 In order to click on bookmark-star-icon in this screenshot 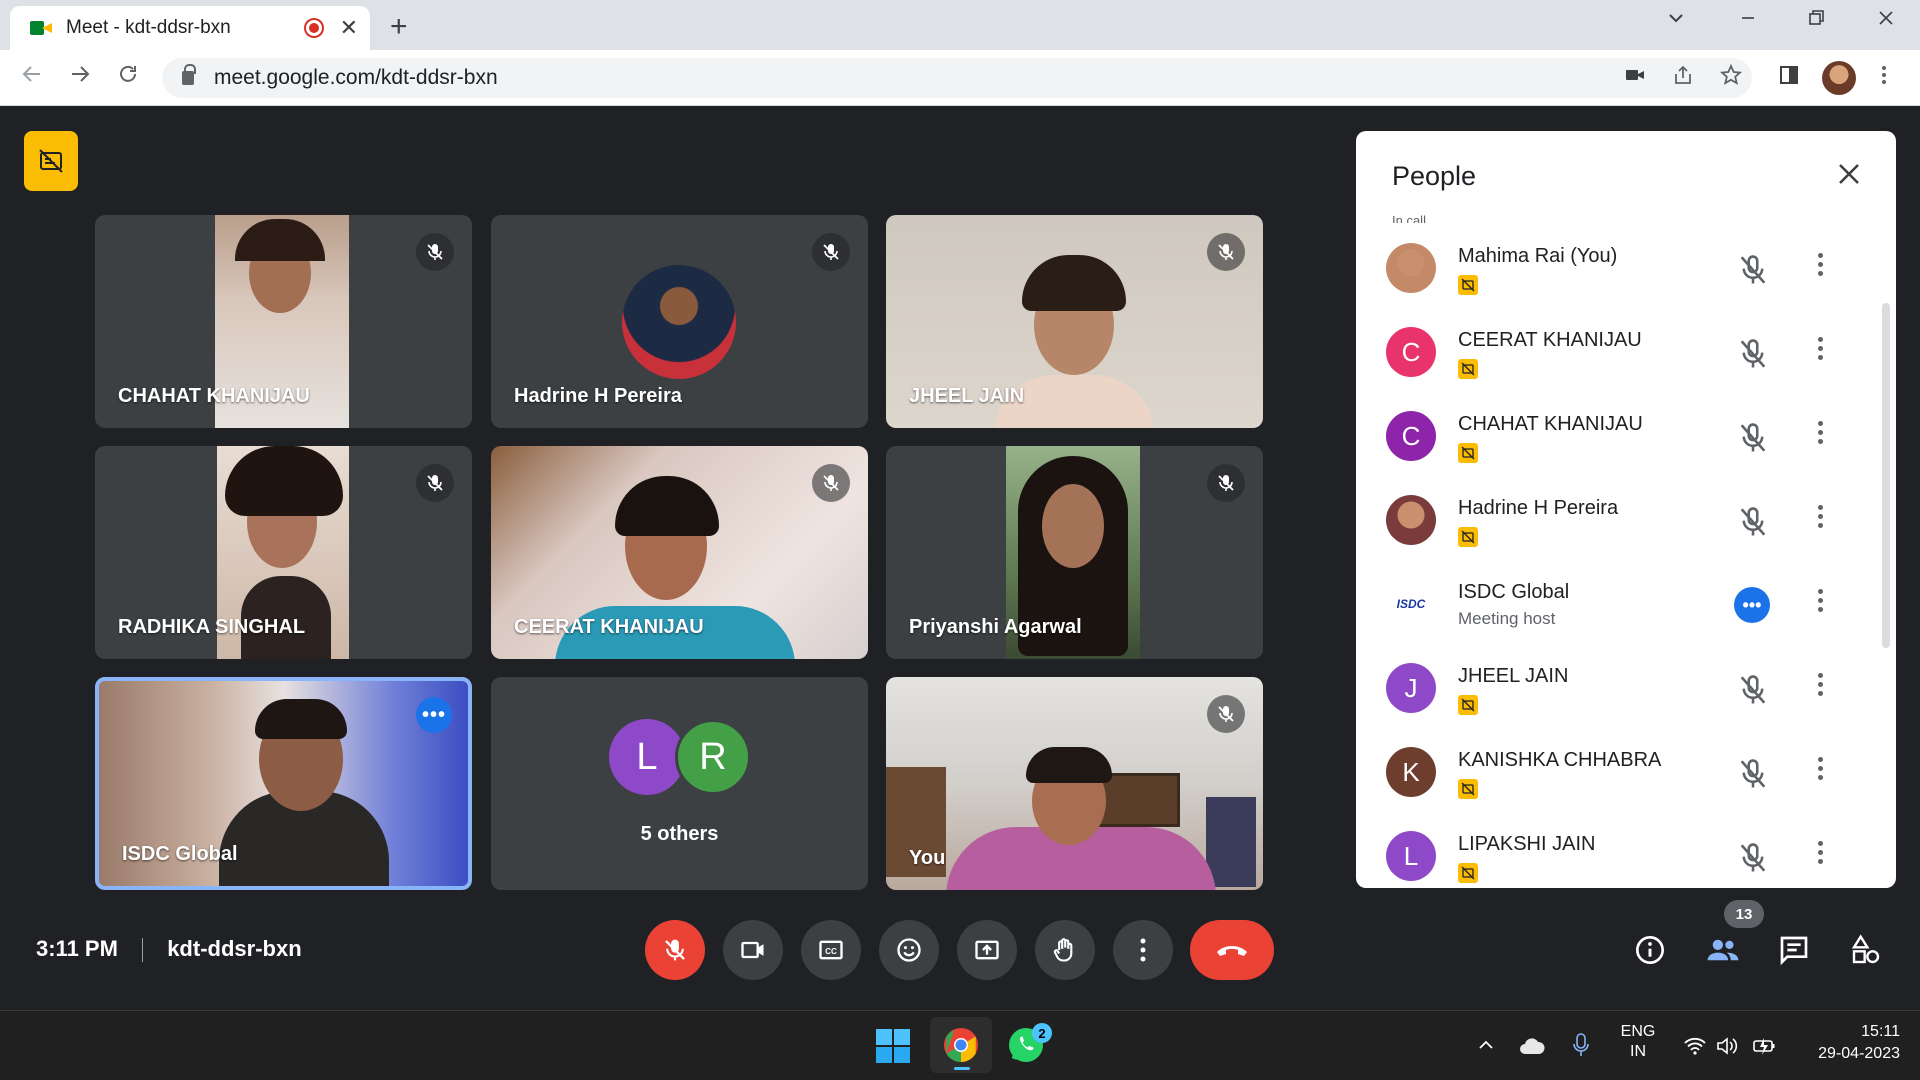, I will do `click(1731, 77)`.